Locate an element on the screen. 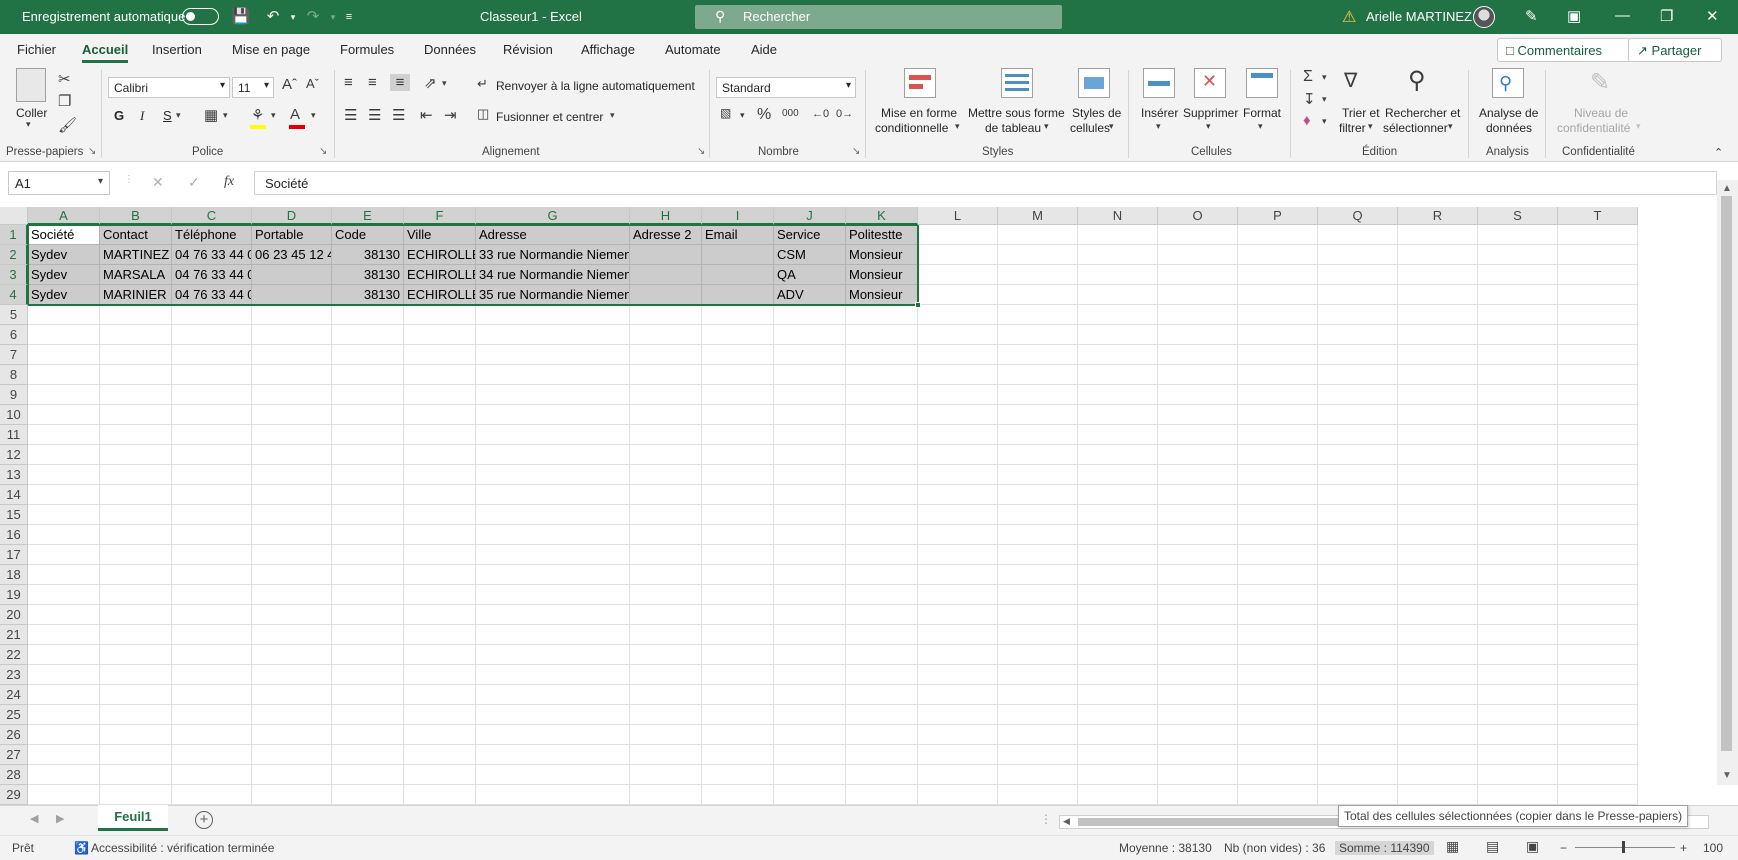 This screenshot has height=860, width=1738. cell-f2: ECHIROLLES is located at coordinates (439, 255).